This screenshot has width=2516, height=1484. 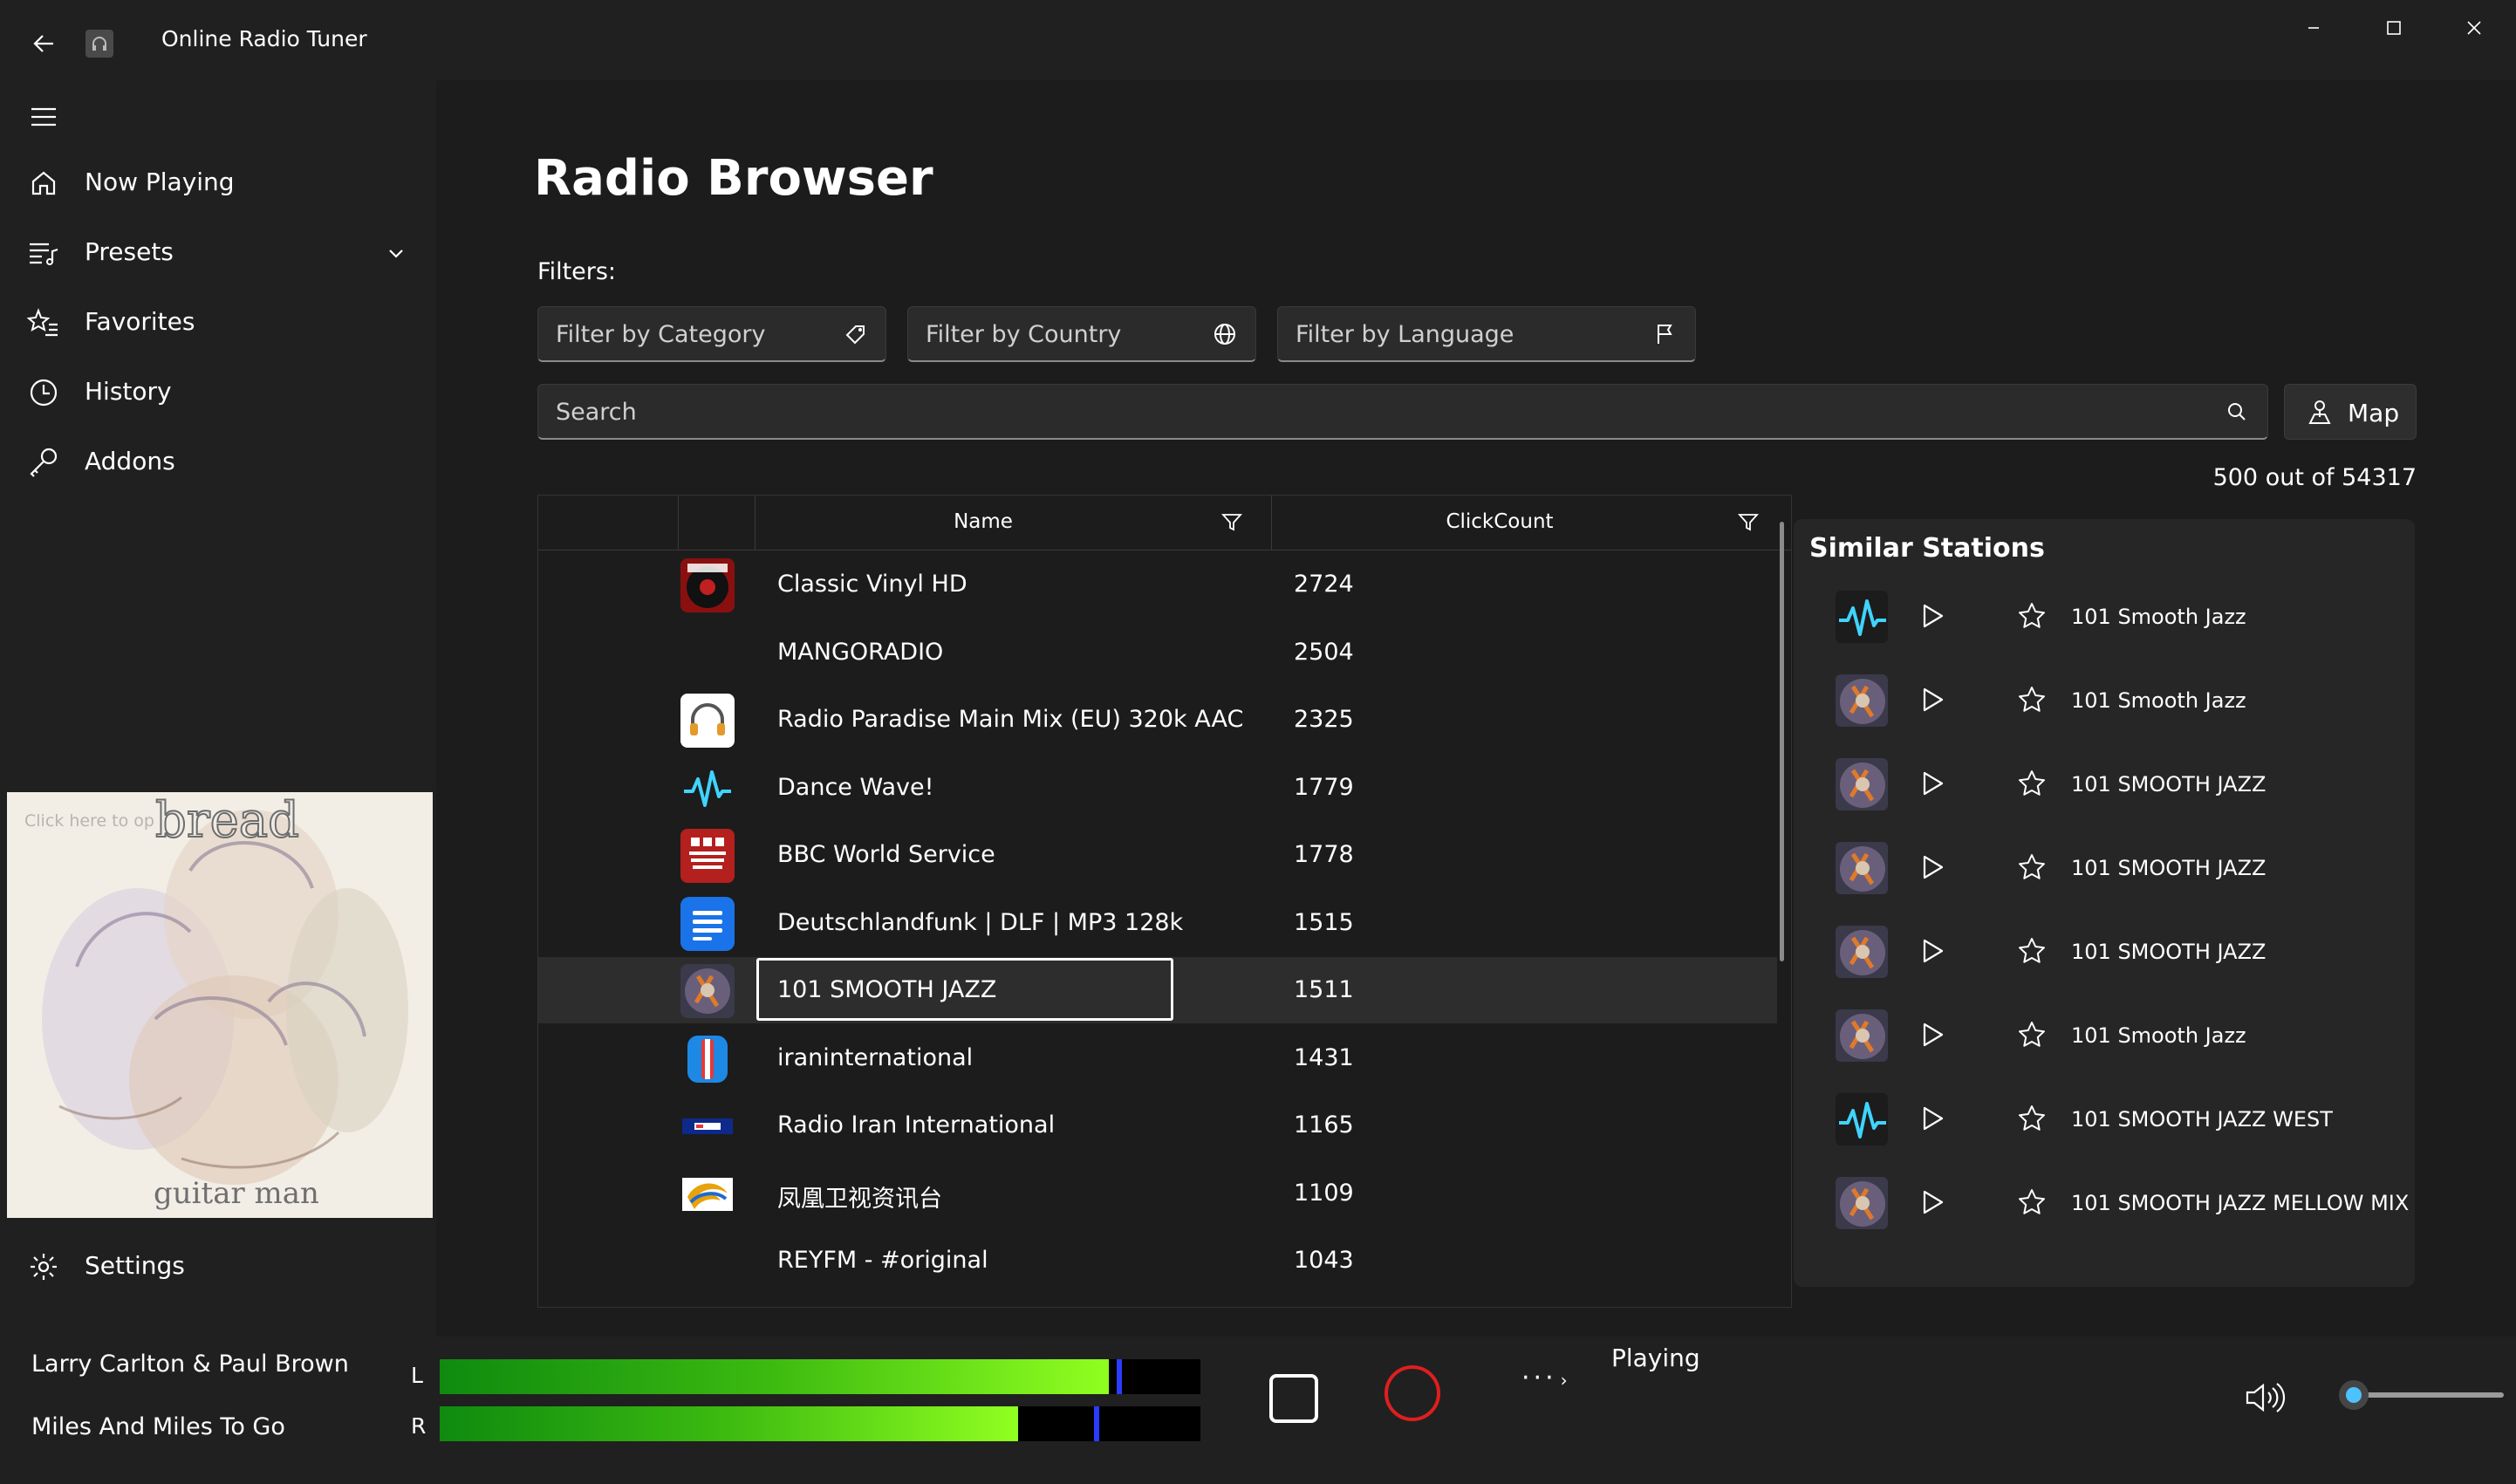 What do you see at coordinates (2394, 28) in the screenshot?
I see `maximize-icon` at bounding box center [2394, 28].